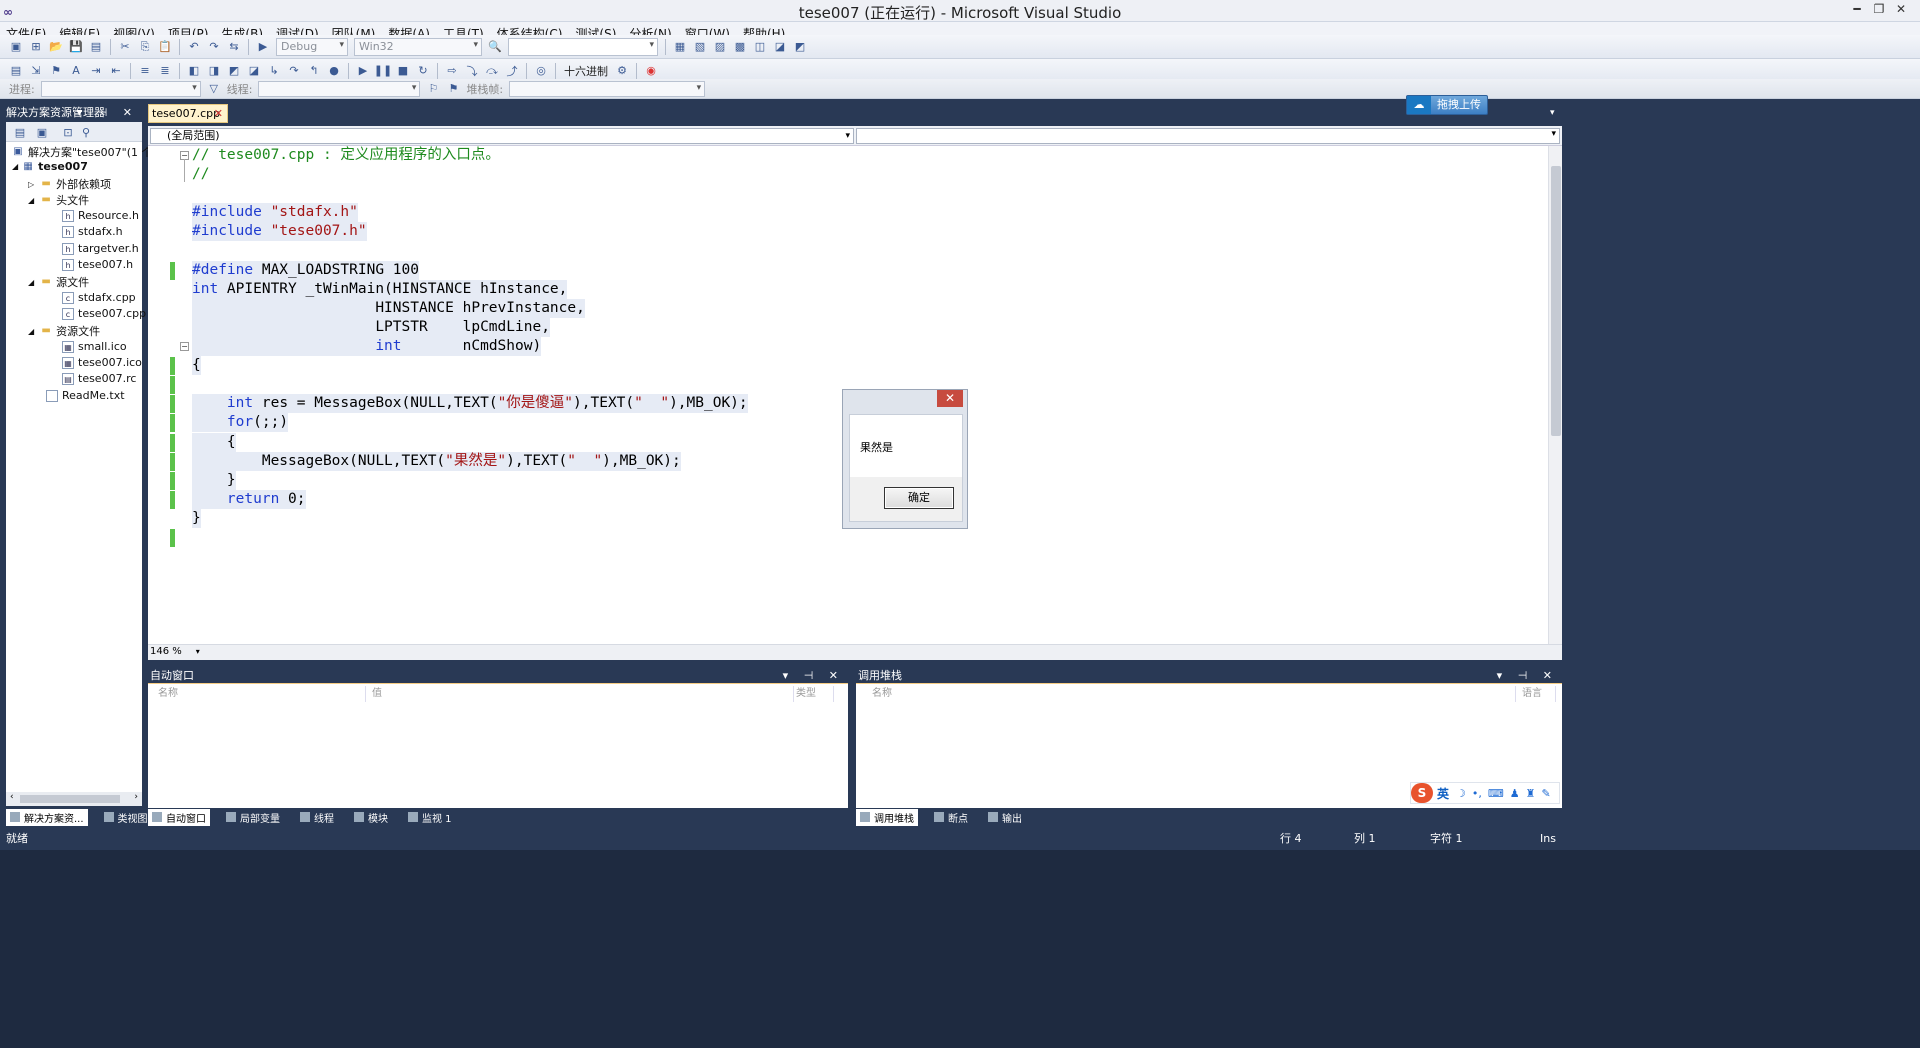 The image size is (1920, 1048). What do you see at coordinates (249, 499) in the screenshot?
I see `code-line: return 0;` at bounding box center [249, 499].